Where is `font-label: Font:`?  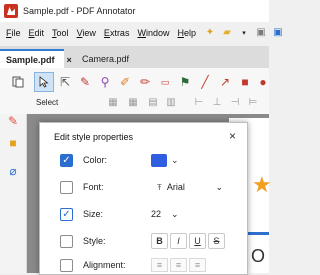
font-label: Font: is located at coordinates (93, 187).